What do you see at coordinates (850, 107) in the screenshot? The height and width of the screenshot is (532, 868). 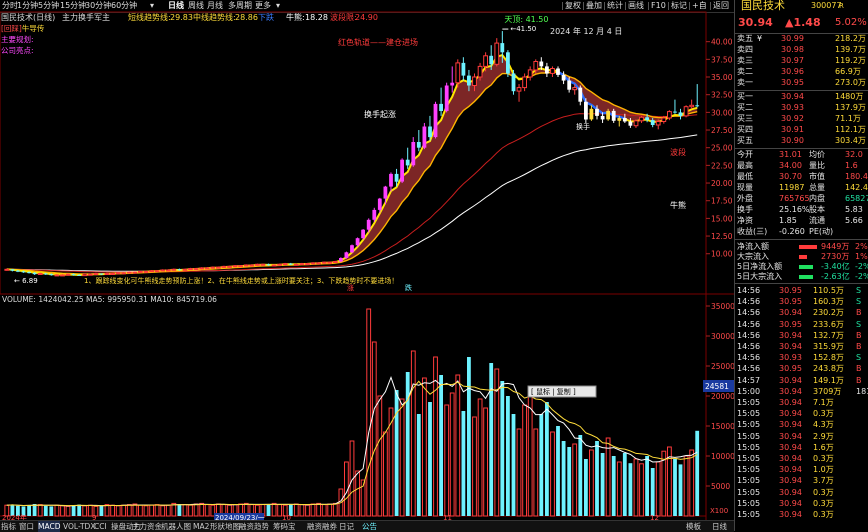 I see `bid-volume: 137.9万` at bounding box center [850, 107].